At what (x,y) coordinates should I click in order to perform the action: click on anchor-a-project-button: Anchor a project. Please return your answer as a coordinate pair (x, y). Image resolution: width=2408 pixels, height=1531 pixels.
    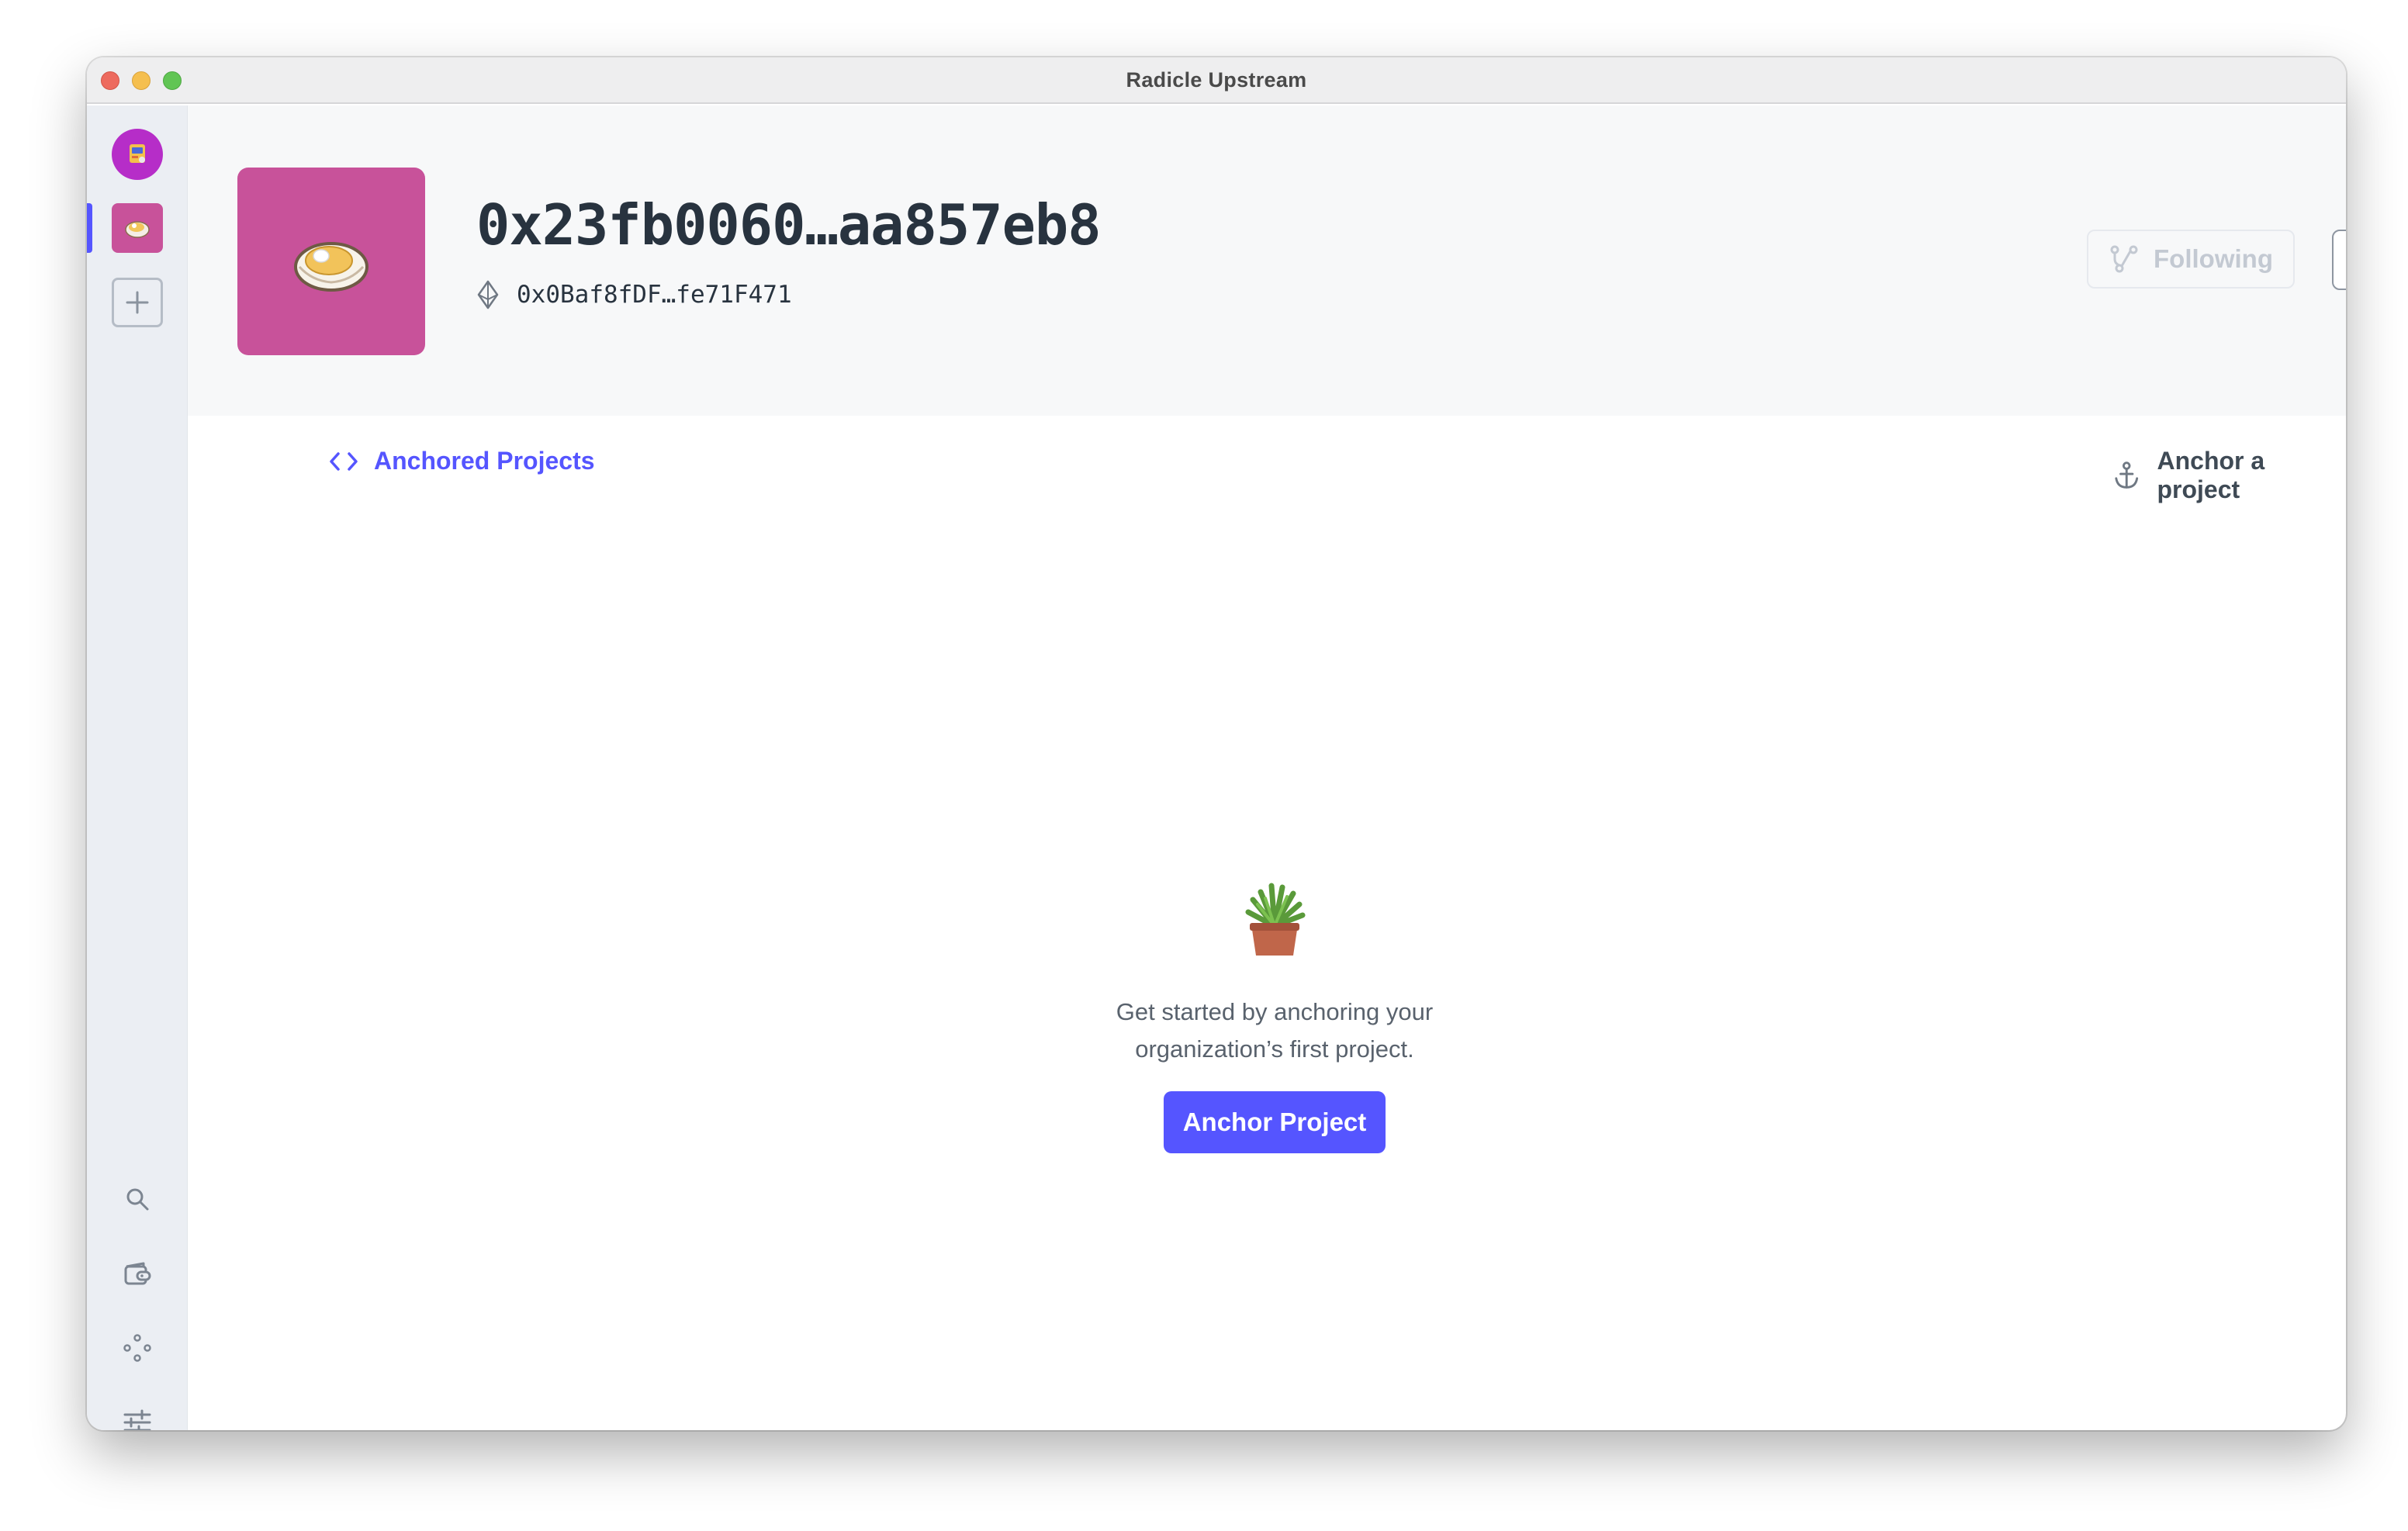
    Looking at the image, I should click on (2229, 475).